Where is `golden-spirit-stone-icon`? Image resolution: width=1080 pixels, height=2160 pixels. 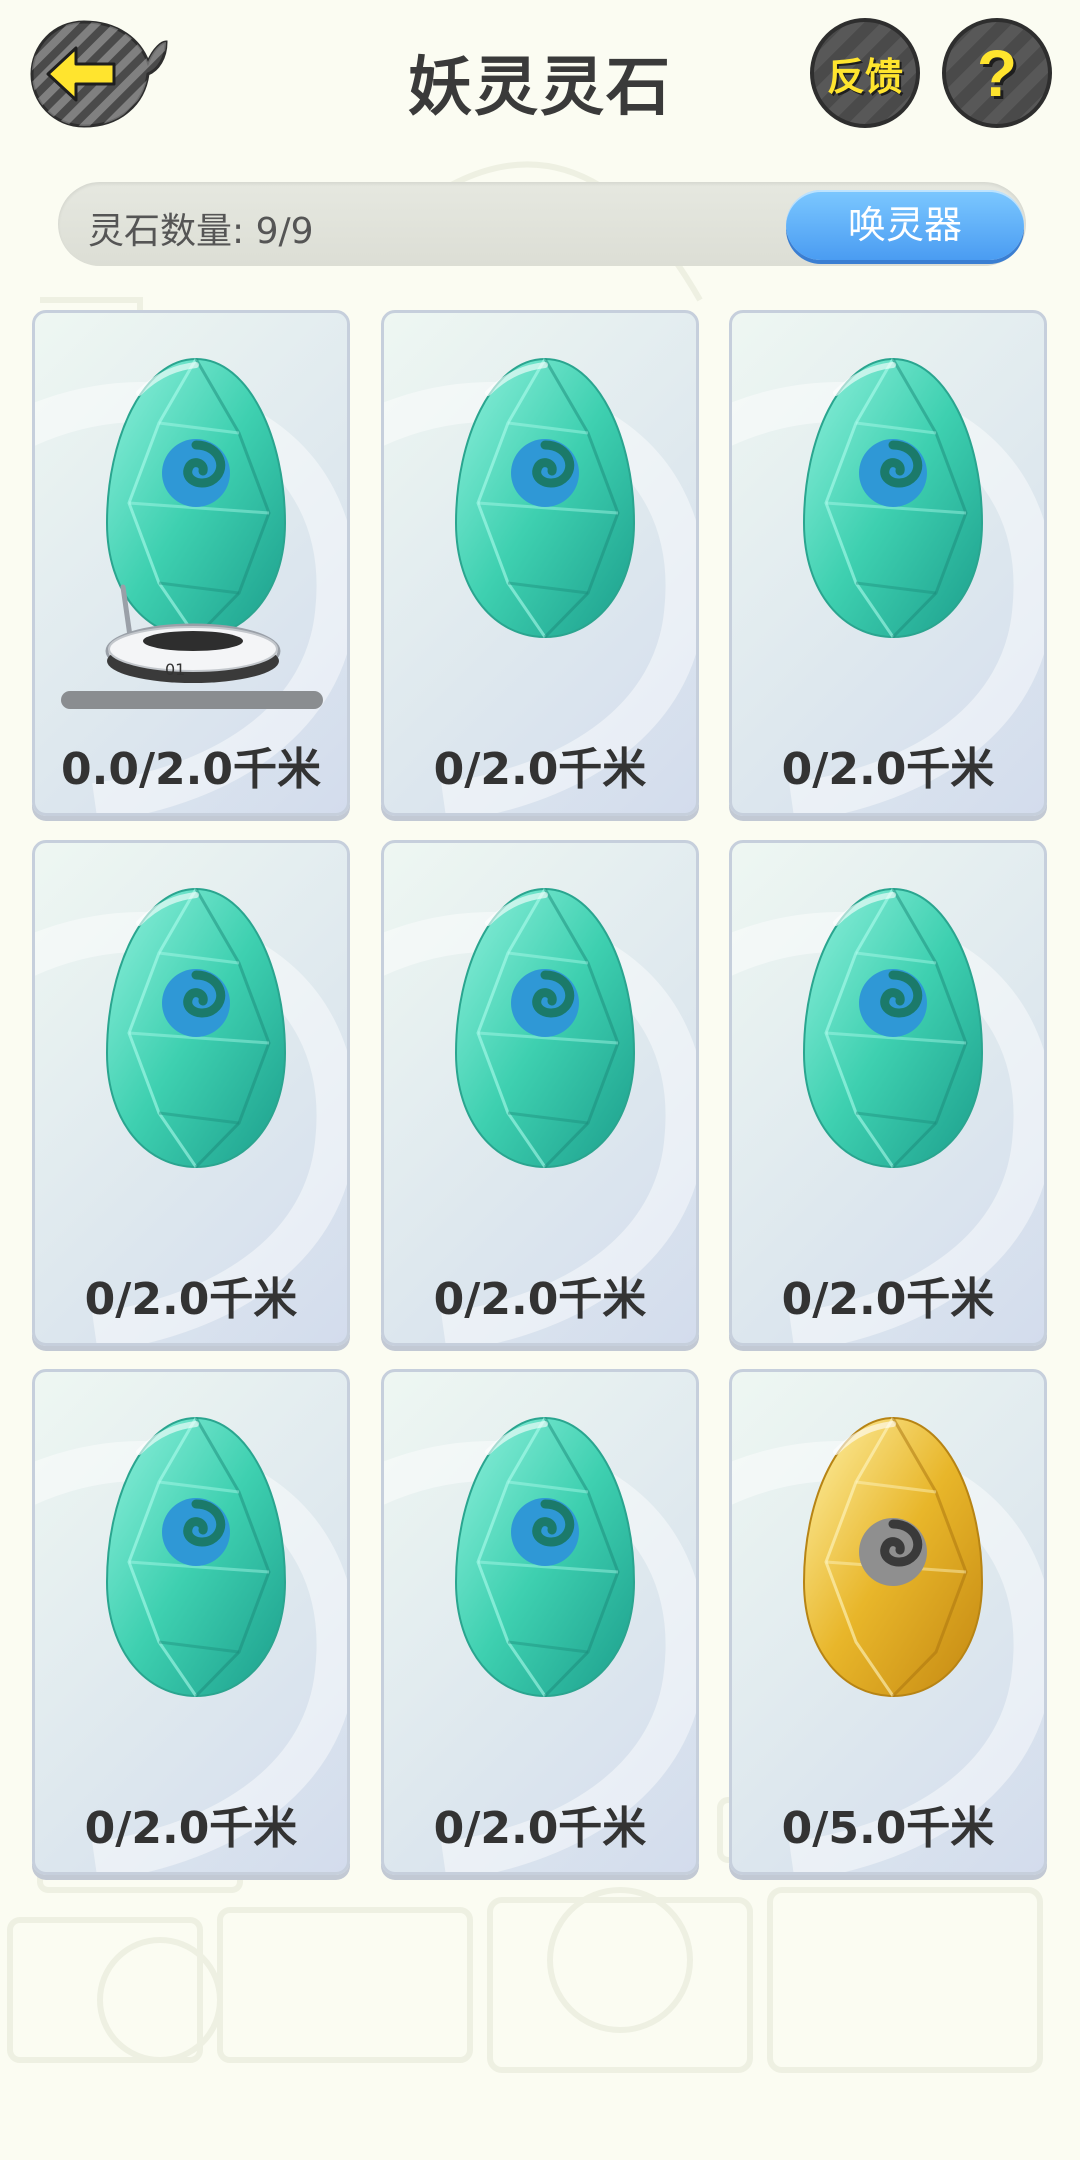
golden-spirit-stone-icon is located at coordinates (893, 1557).